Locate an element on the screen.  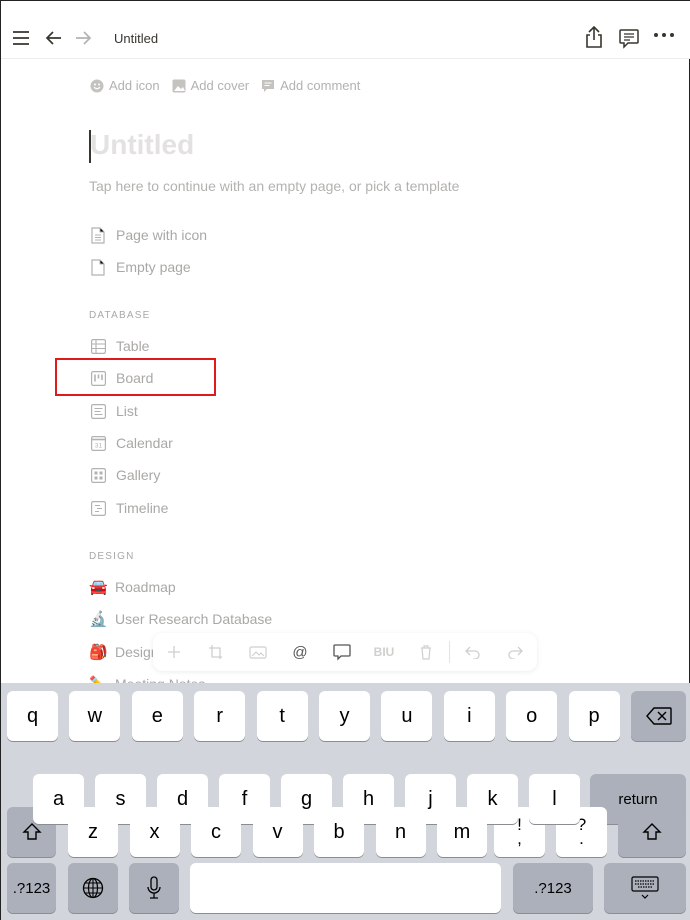
mention-button: @ is located at coordinates (300, 652).